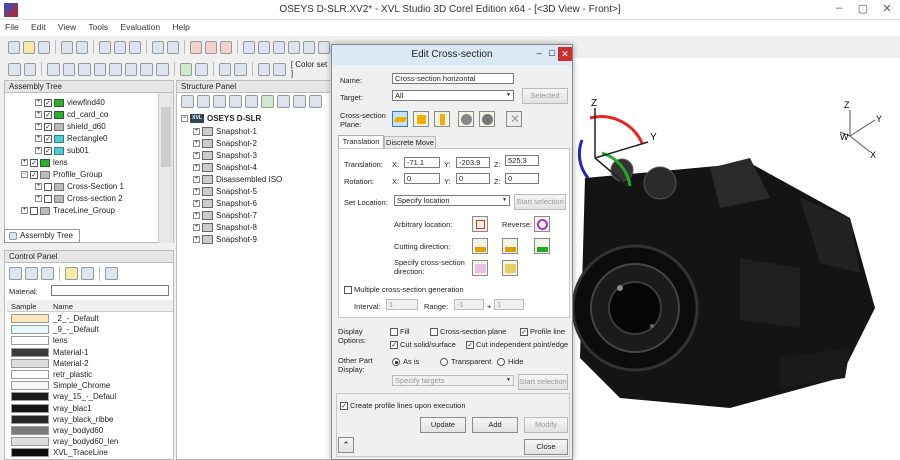 The height and width of the screenshot is (460, 900). I want to click on plane-arc-icon, so click(466, 119).